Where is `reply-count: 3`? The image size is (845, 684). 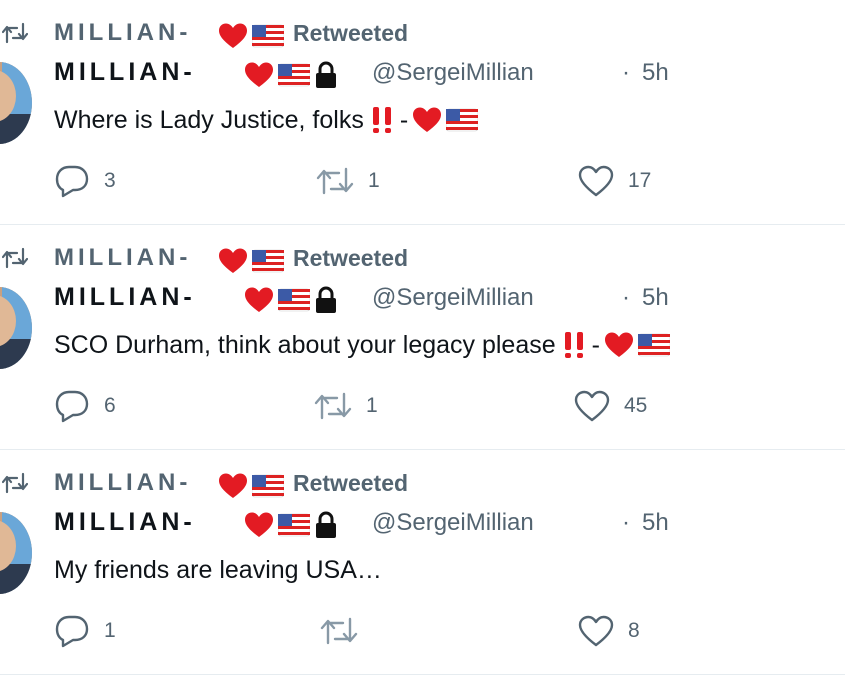
reply-count: 3 is located at coordinates (110, 180).